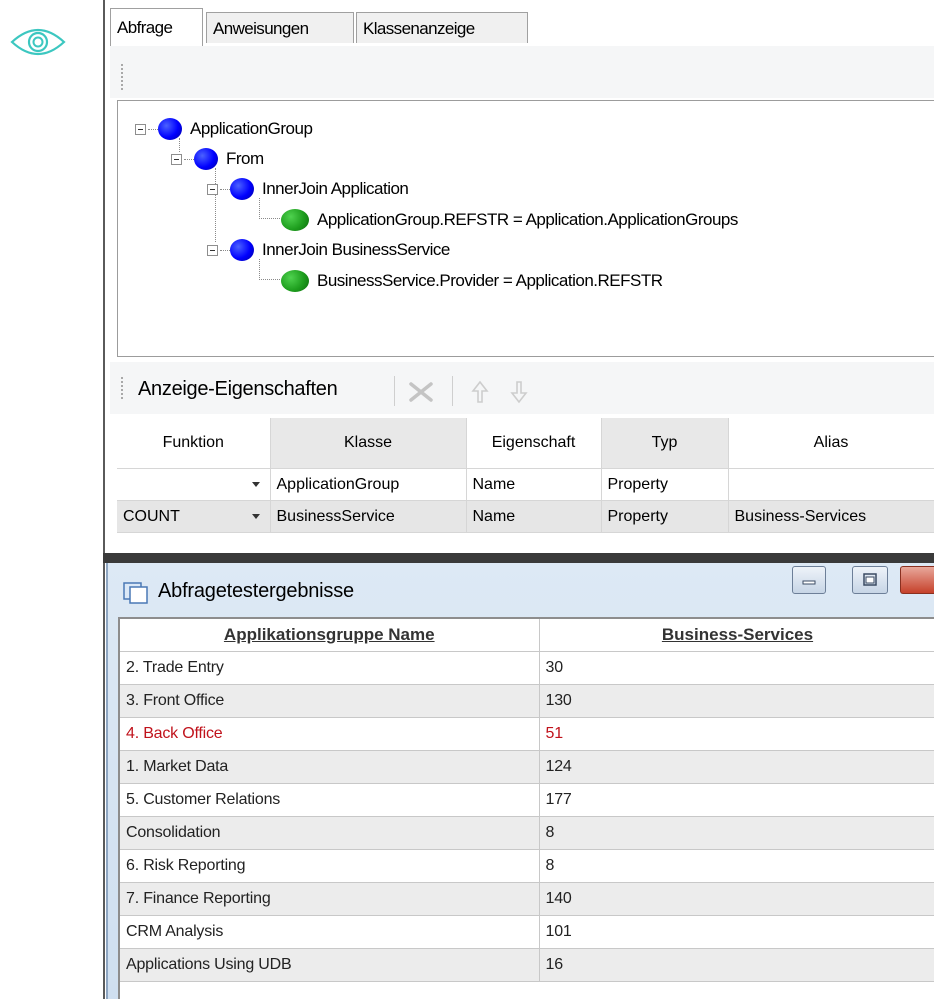 This screenshot has height=999, width=934. What do you see at coordinates (194, 443) in the screenshot?
I see `column-header-funktion: Funktion` at bounding box center [194, 443].